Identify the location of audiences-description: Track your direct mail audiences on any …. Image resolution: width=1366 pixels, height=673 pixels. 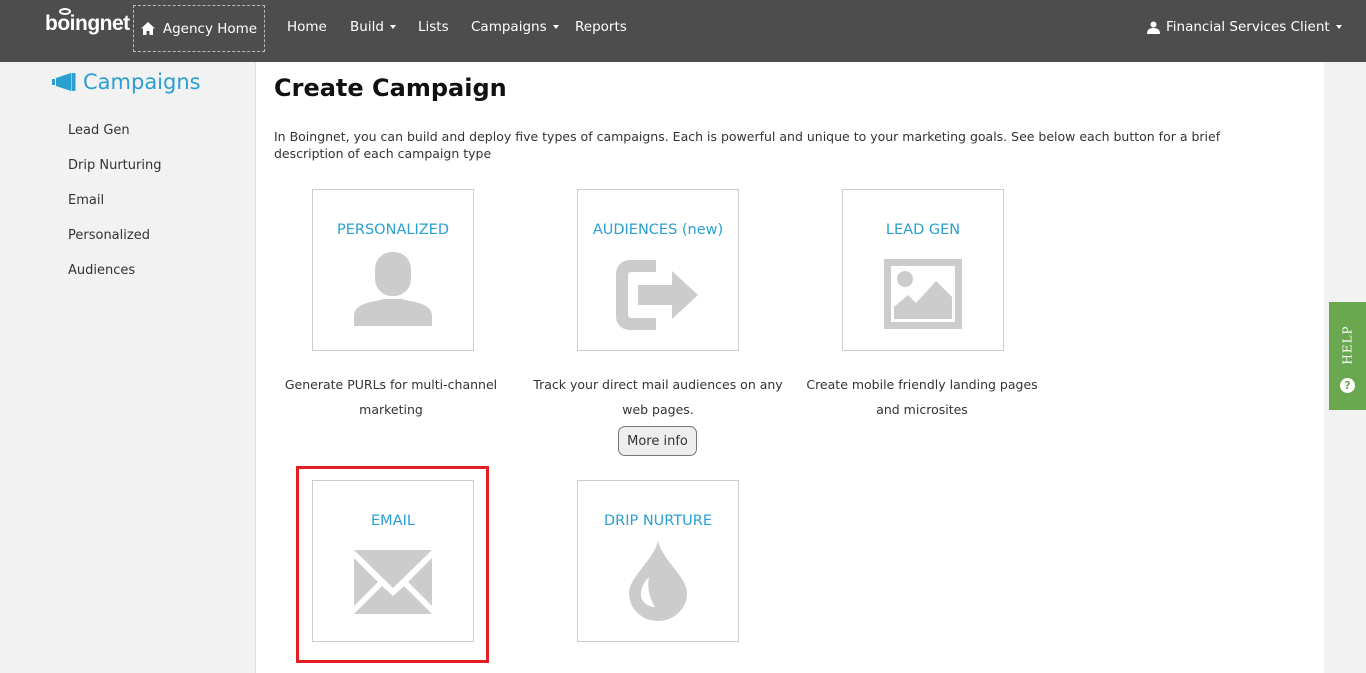
(658, 397).